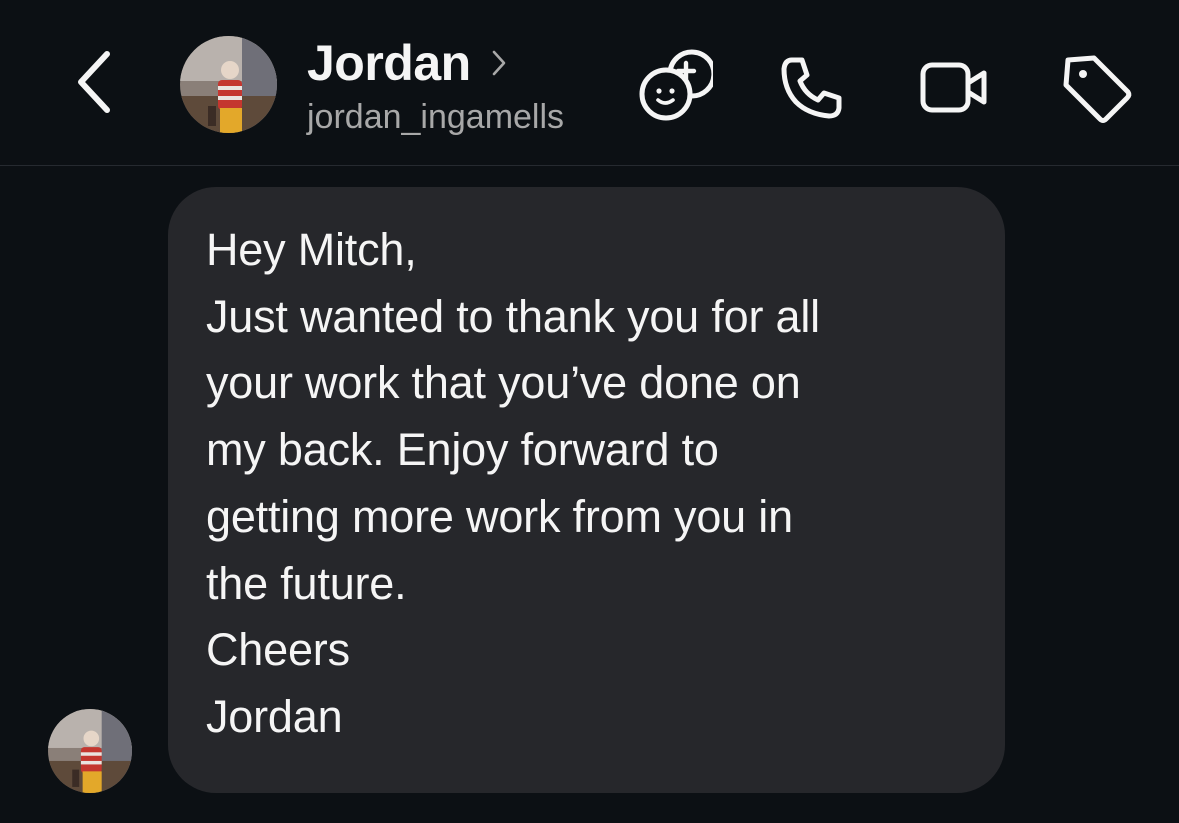  What do you see at coordinates (503, 383) in the screenshot?
I see `message-line: your work that you’ve done on` at bounding box center [503, 383].